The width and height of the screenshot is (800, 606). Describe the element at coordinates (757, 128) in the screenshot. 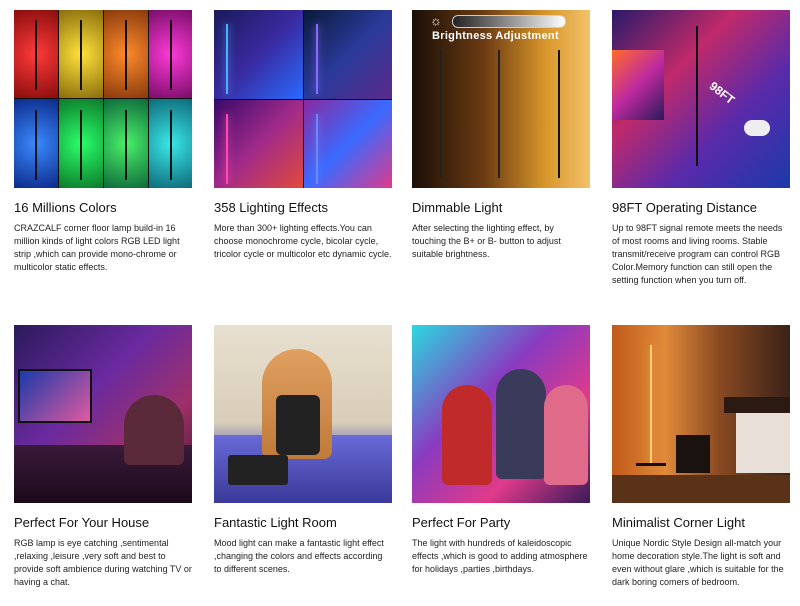

I see `remote-control-icon` at that location.